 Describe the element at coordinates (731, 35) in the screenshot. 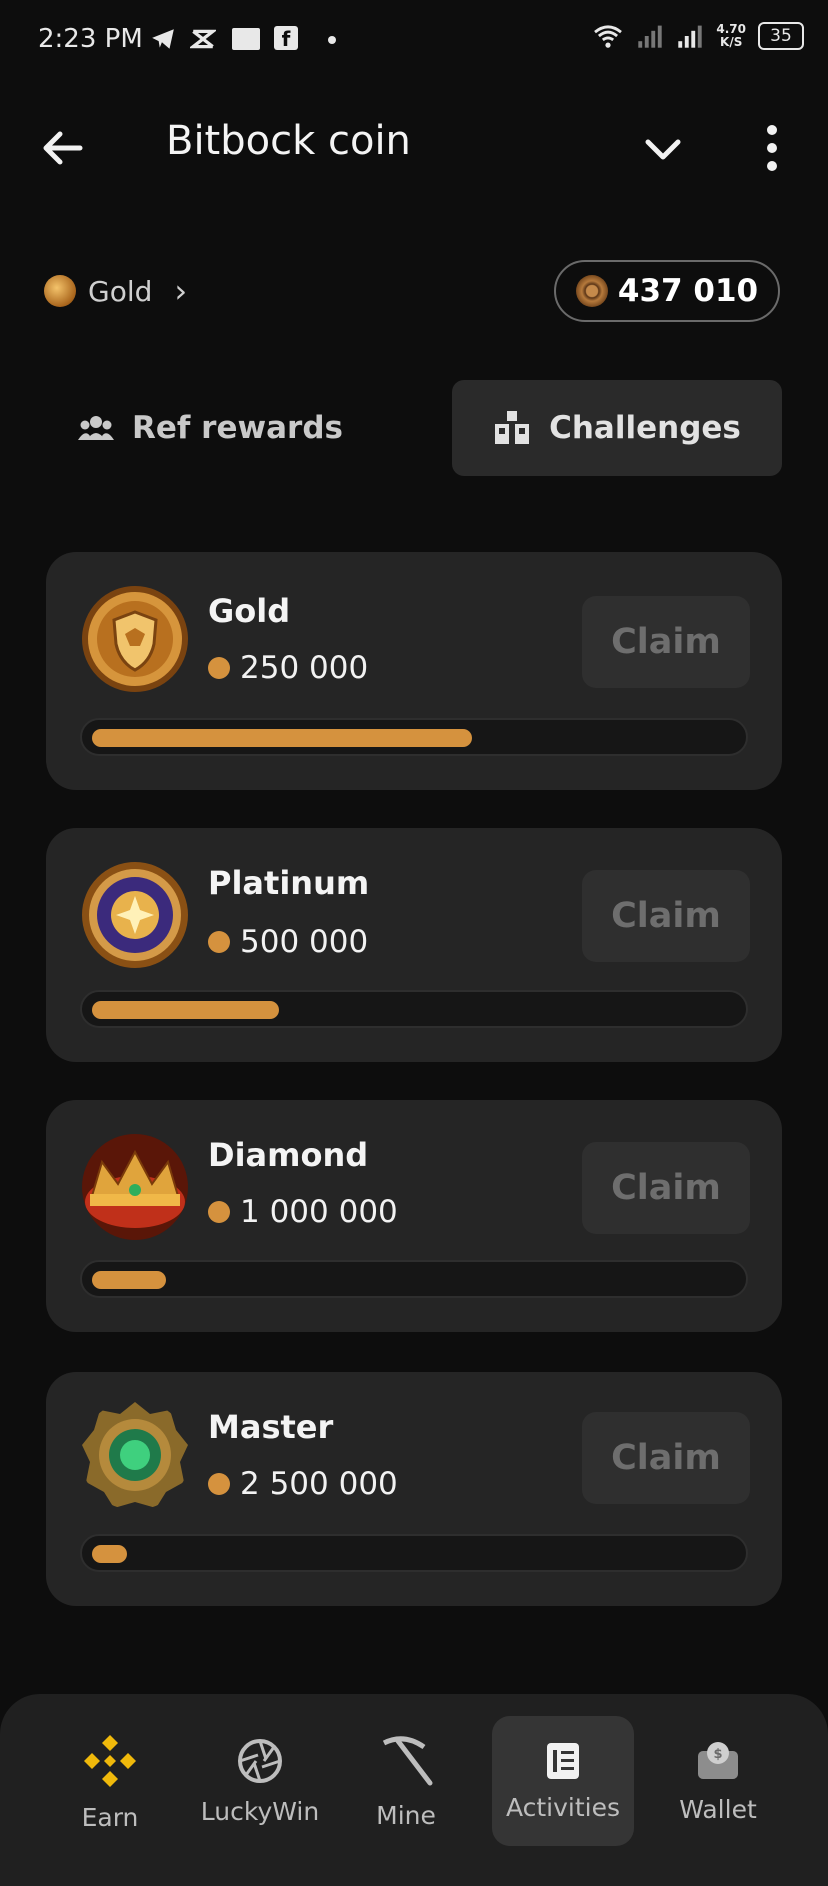

I see `net-speed: 4.70 K/S` at that location.